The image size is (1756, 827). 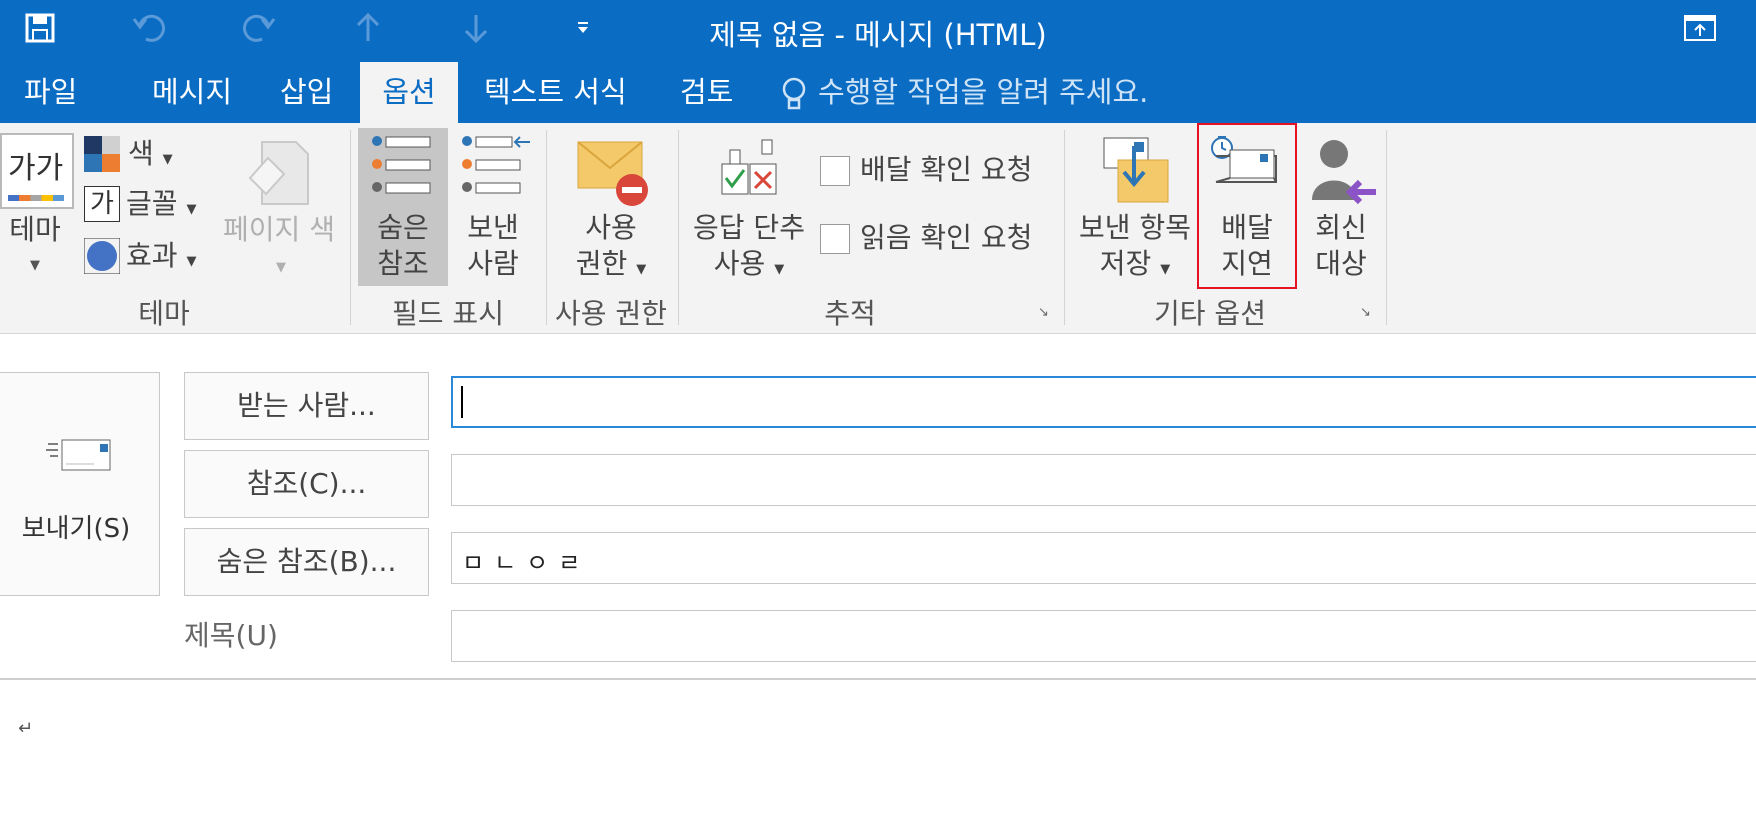 I want to click on permission-group-label: 사용 권한, so click(x=611, y=313).